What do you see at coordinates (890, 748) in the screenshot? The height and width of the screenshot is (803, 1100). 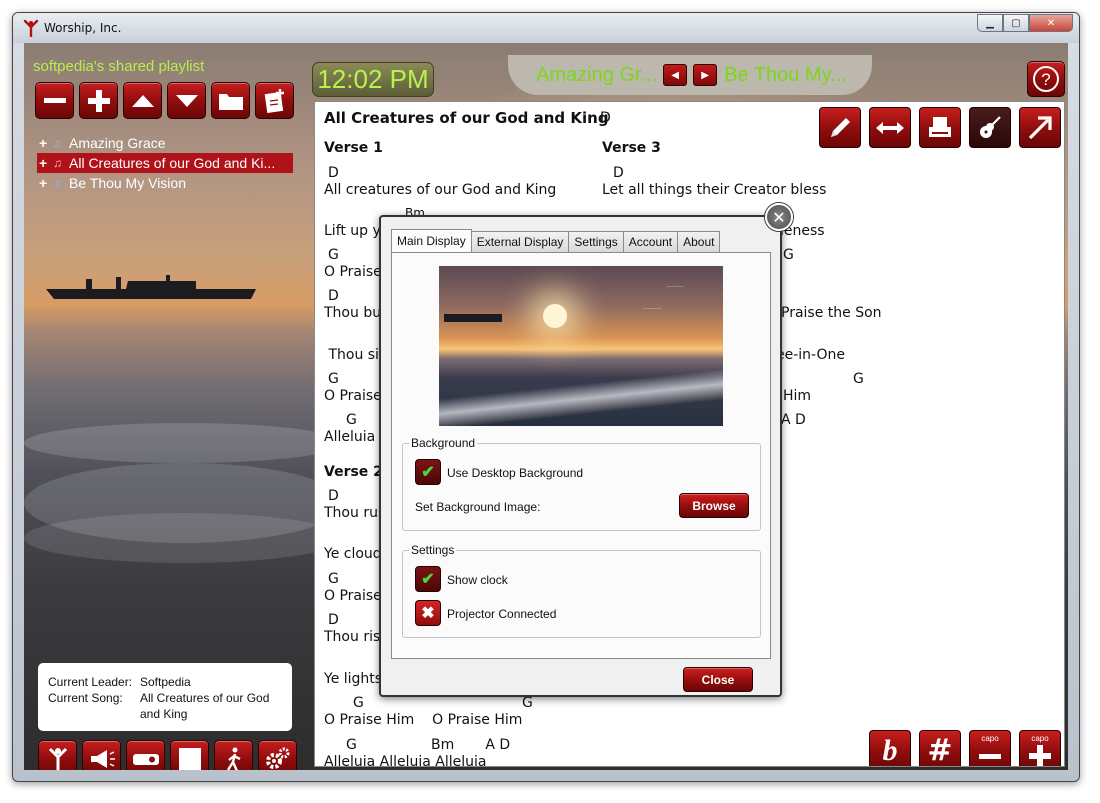 I see `flat-button: b` at bounding box center [890, 748].